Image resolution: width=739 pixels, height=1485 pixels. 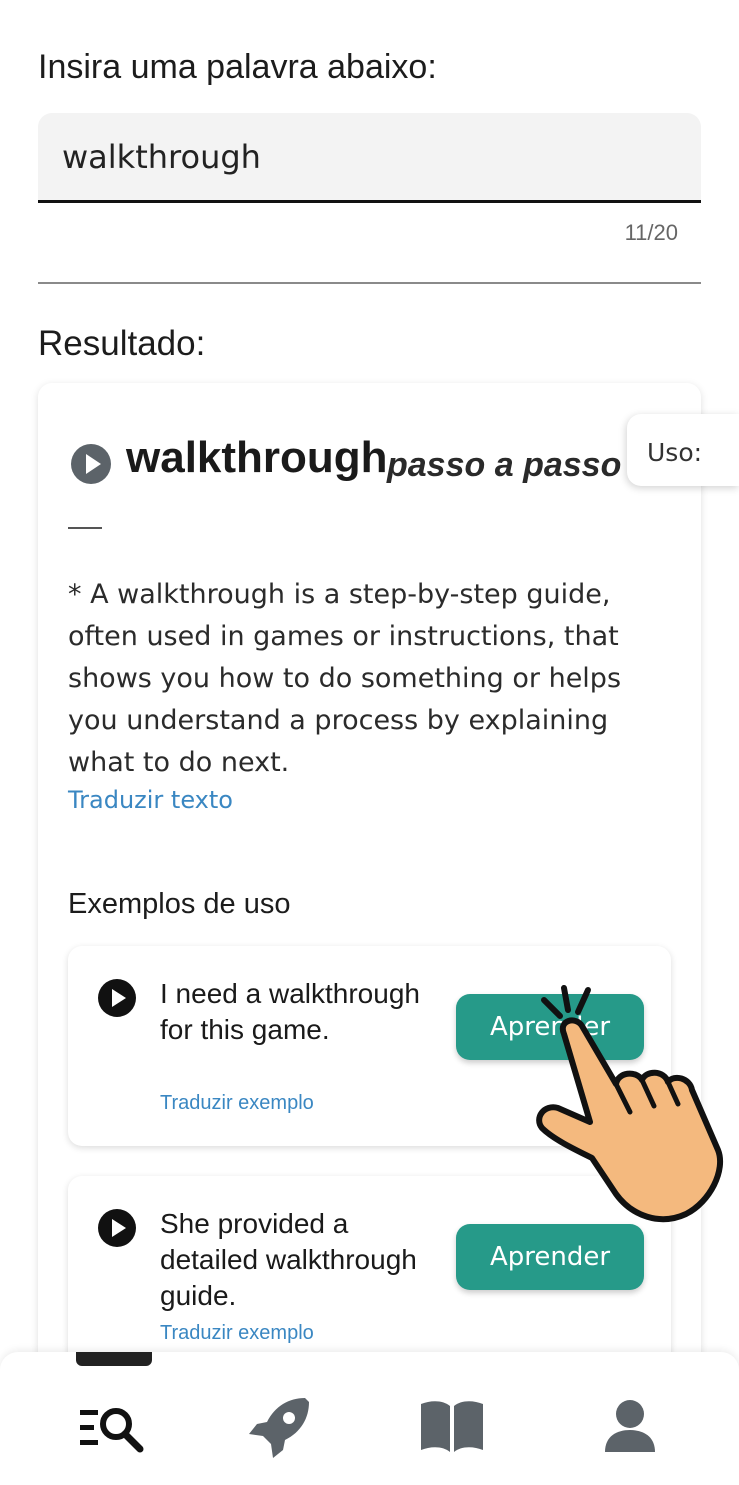 What do you see at coordinates (257, 457) in the screenshot?
I see `result-word: walkthrough` at bounding box center [257, 457].